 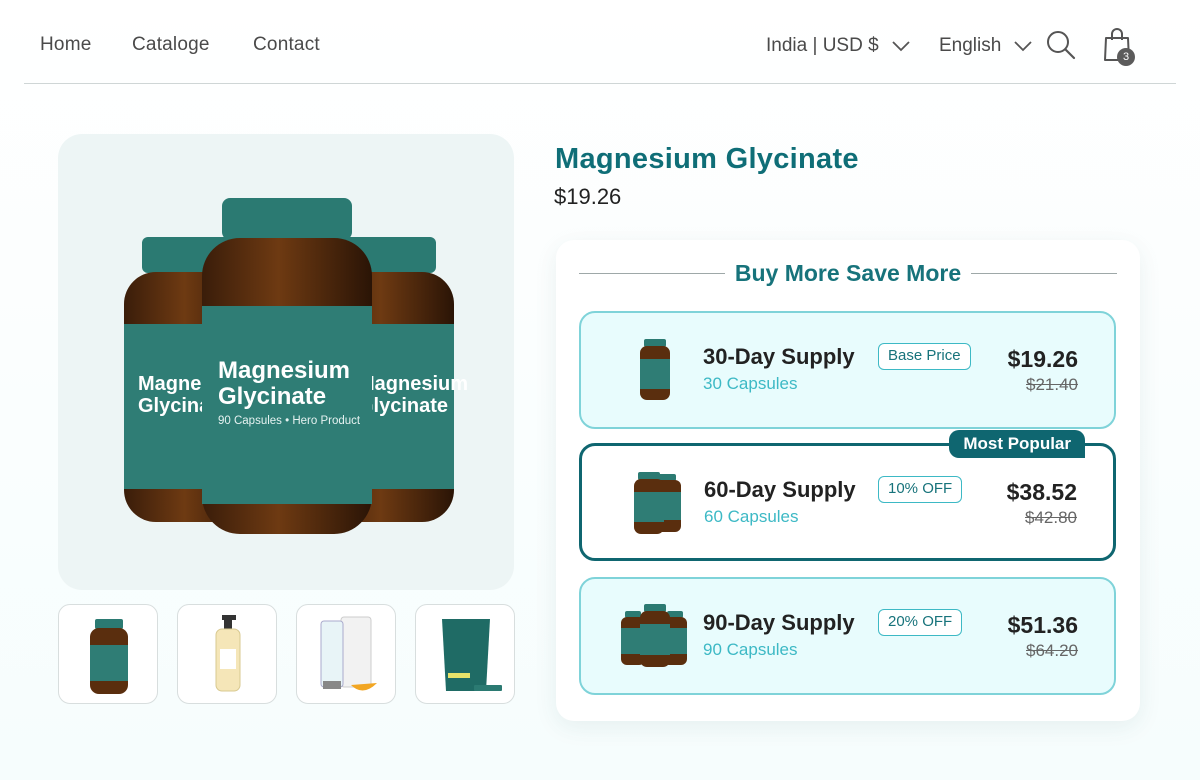 I want to click on pump-bottle-icon, so click(x=228, y=653).